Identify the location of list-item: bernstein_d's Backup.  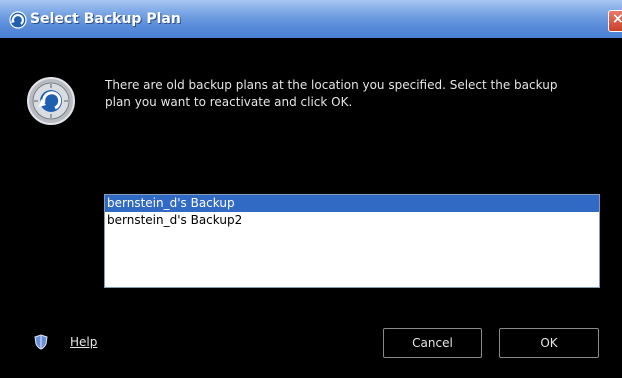
(352, 203).